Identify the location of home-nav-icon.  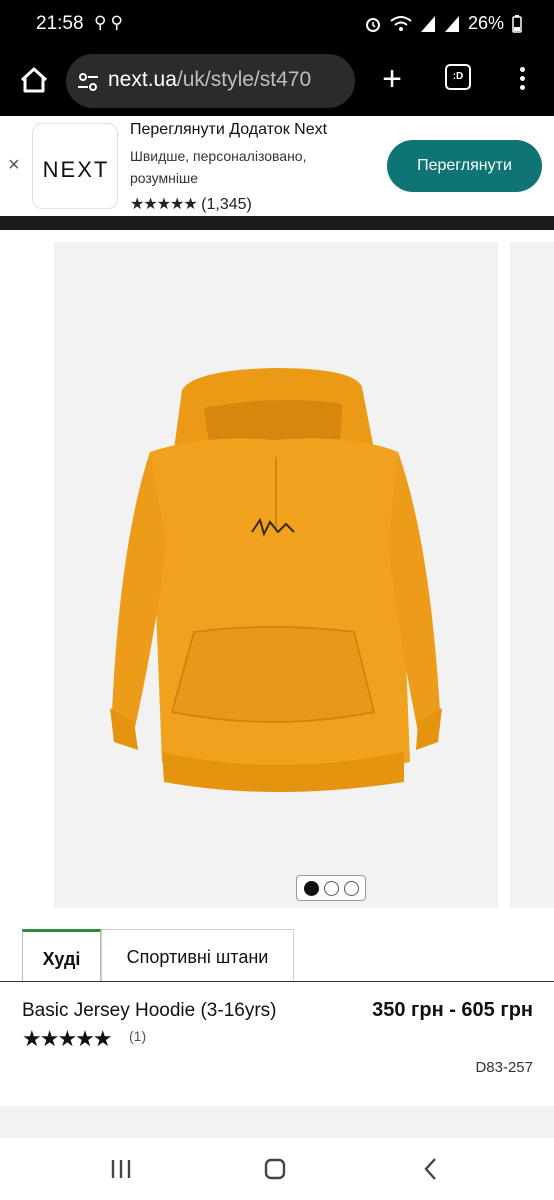
(275, 1169).